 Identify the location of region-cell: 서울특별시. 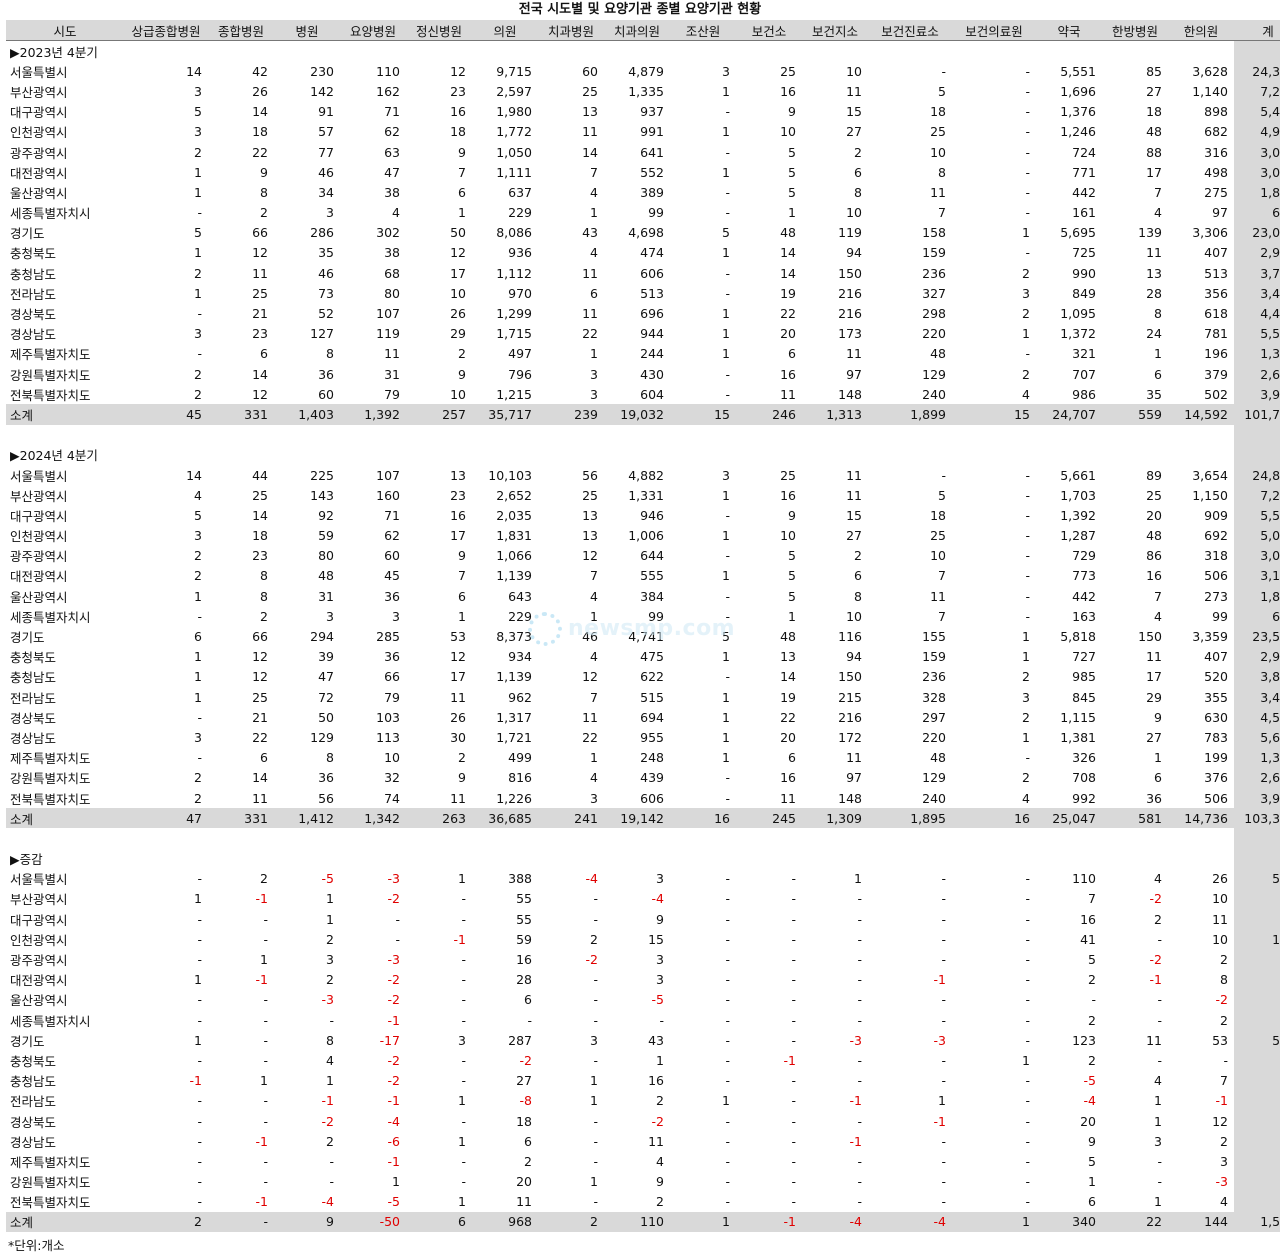
(39, 476).